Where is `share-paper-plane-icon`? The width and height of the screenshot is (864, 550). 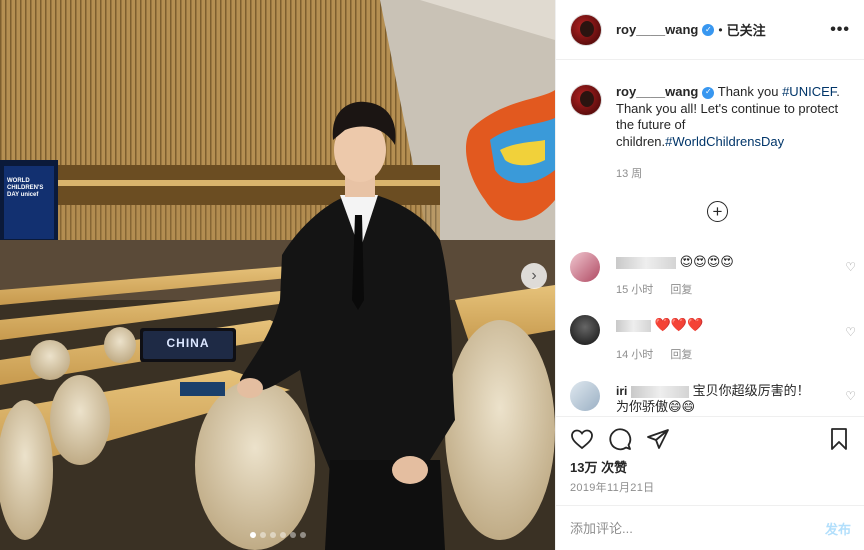 share-paper-plane-icon is located at coordinates (658, 439).